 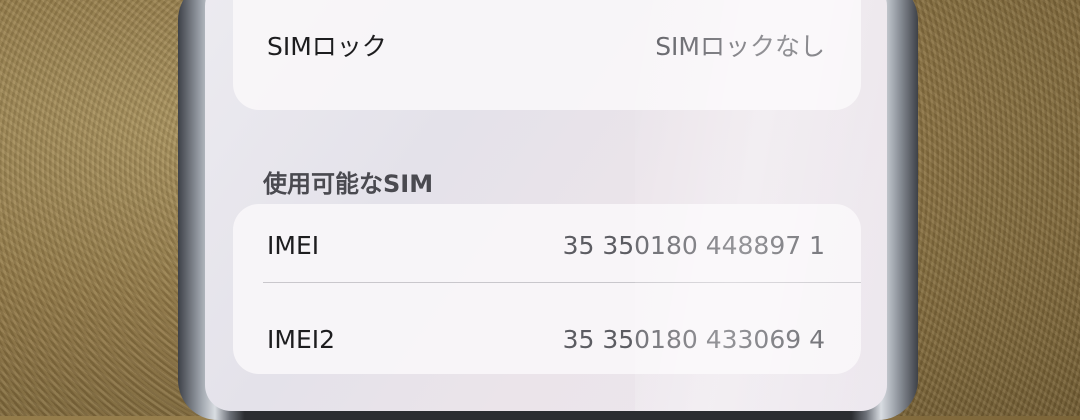 What do you see at coordinates (293, 245) in the screenshot?
I see `imei-label: IMEI` at bounding box center [293, 245].